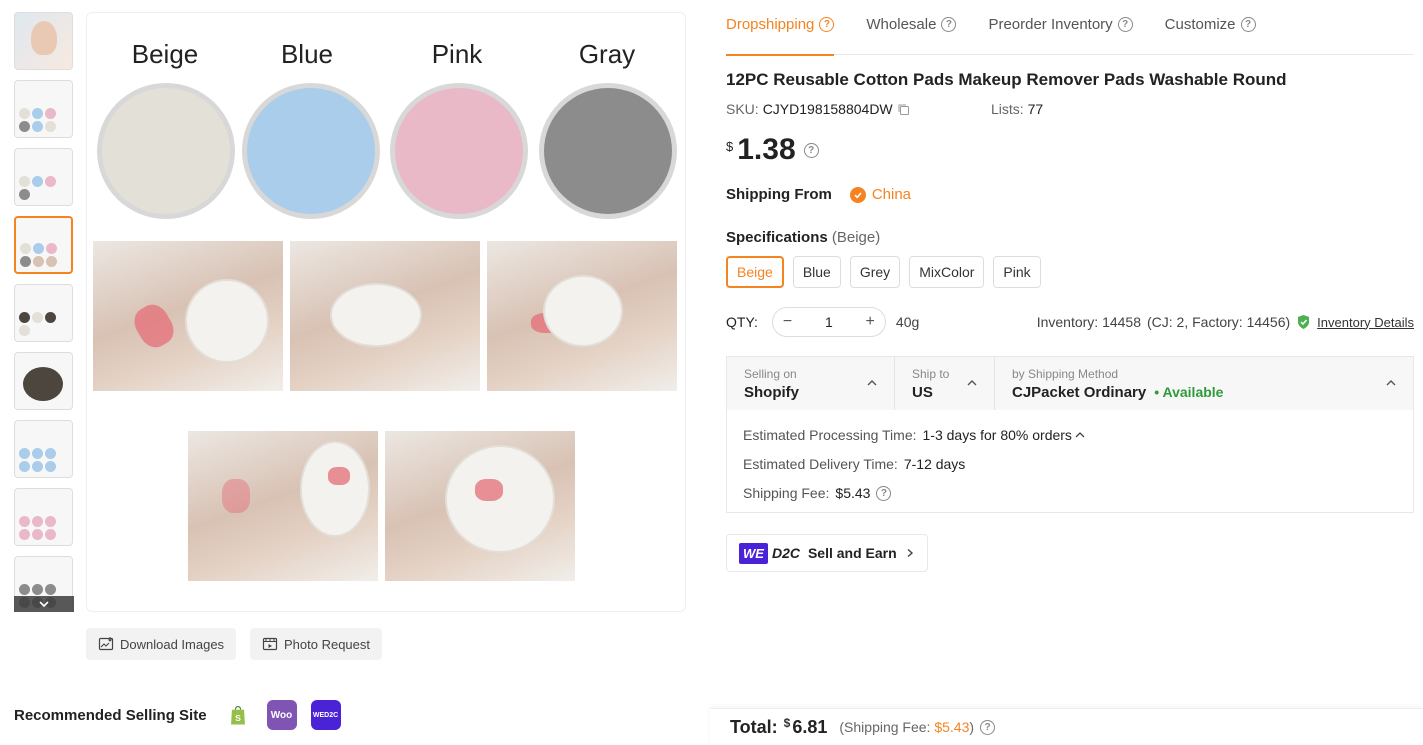 The height and width of the screenshot is (745, 1423). I want to click on svg-text: S, so click(238, 718).